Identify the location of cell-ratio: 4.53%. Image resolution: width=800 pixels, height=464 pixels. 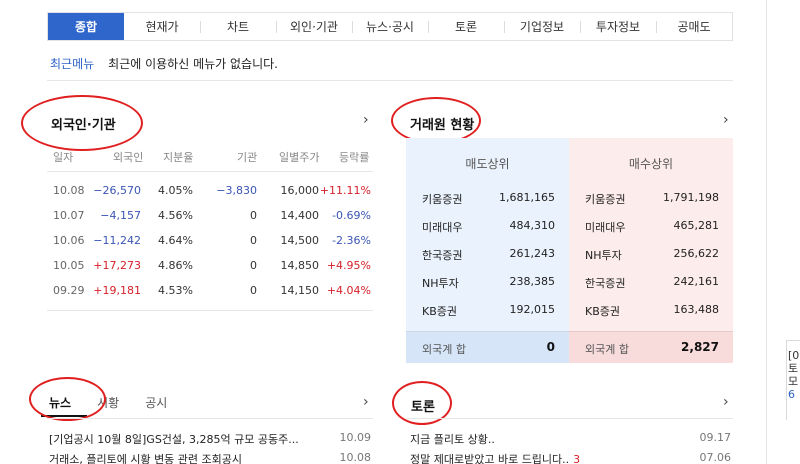
(175, 290).